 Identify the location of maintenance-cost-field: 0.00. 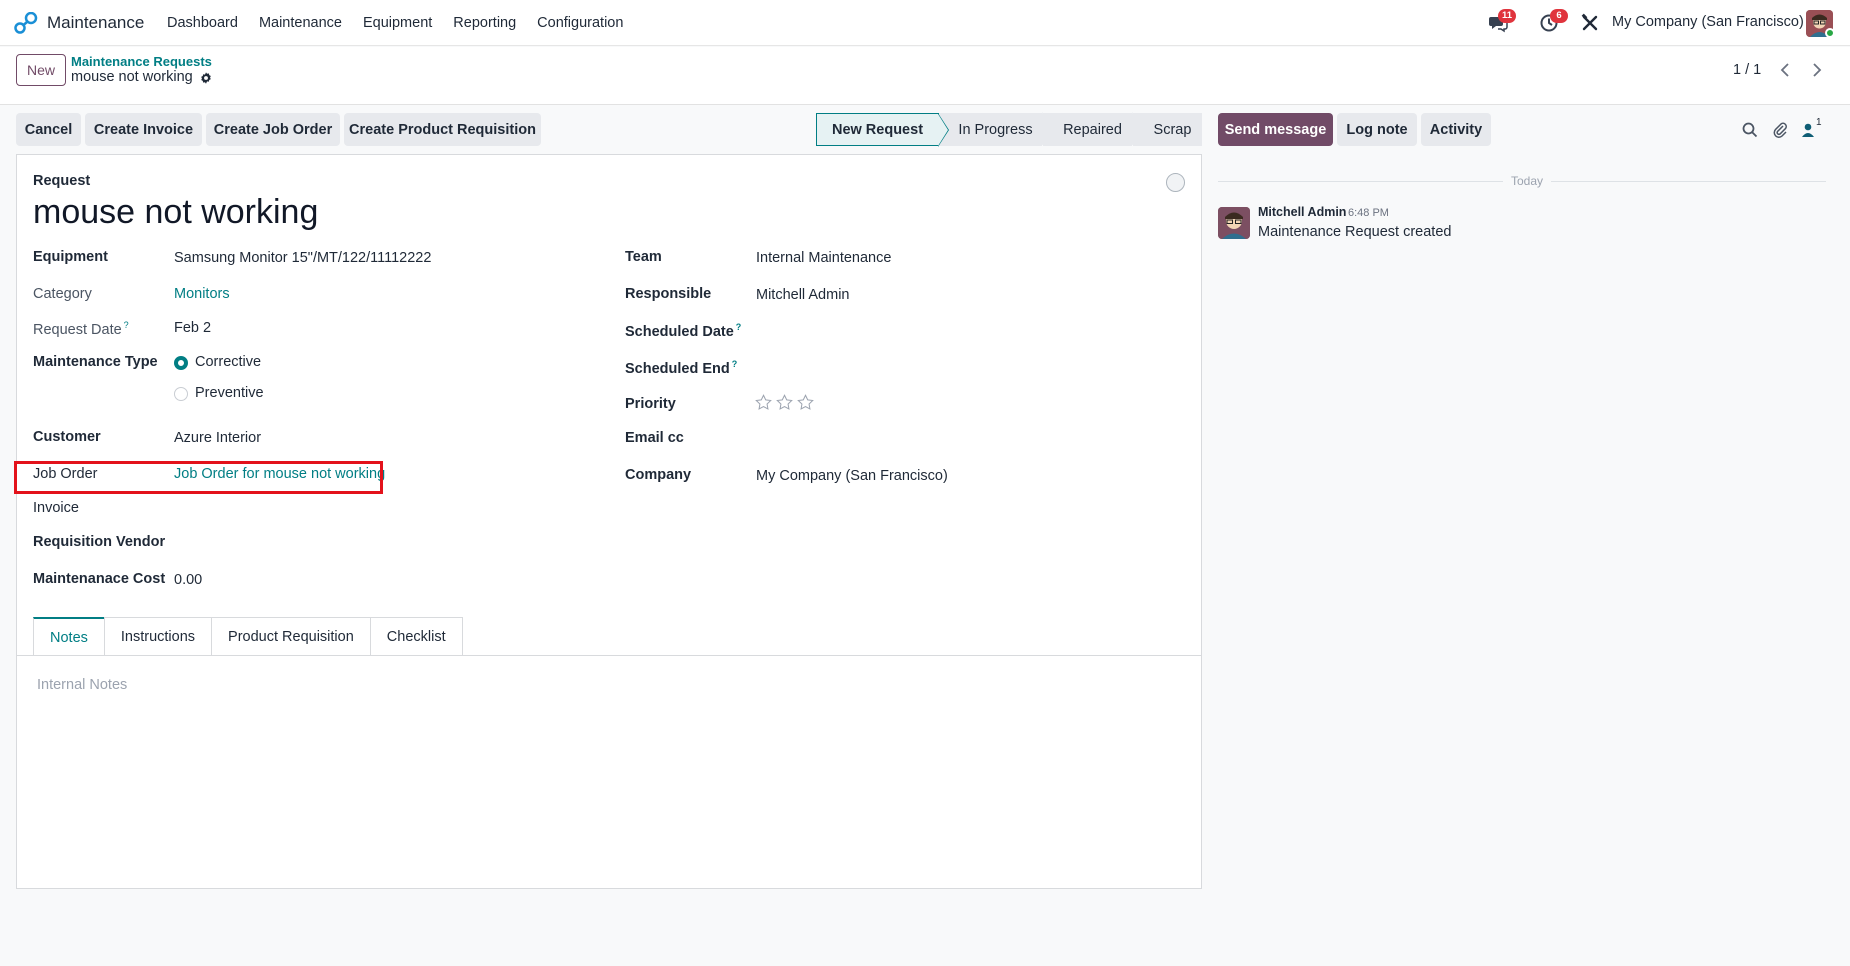
(188, 580).